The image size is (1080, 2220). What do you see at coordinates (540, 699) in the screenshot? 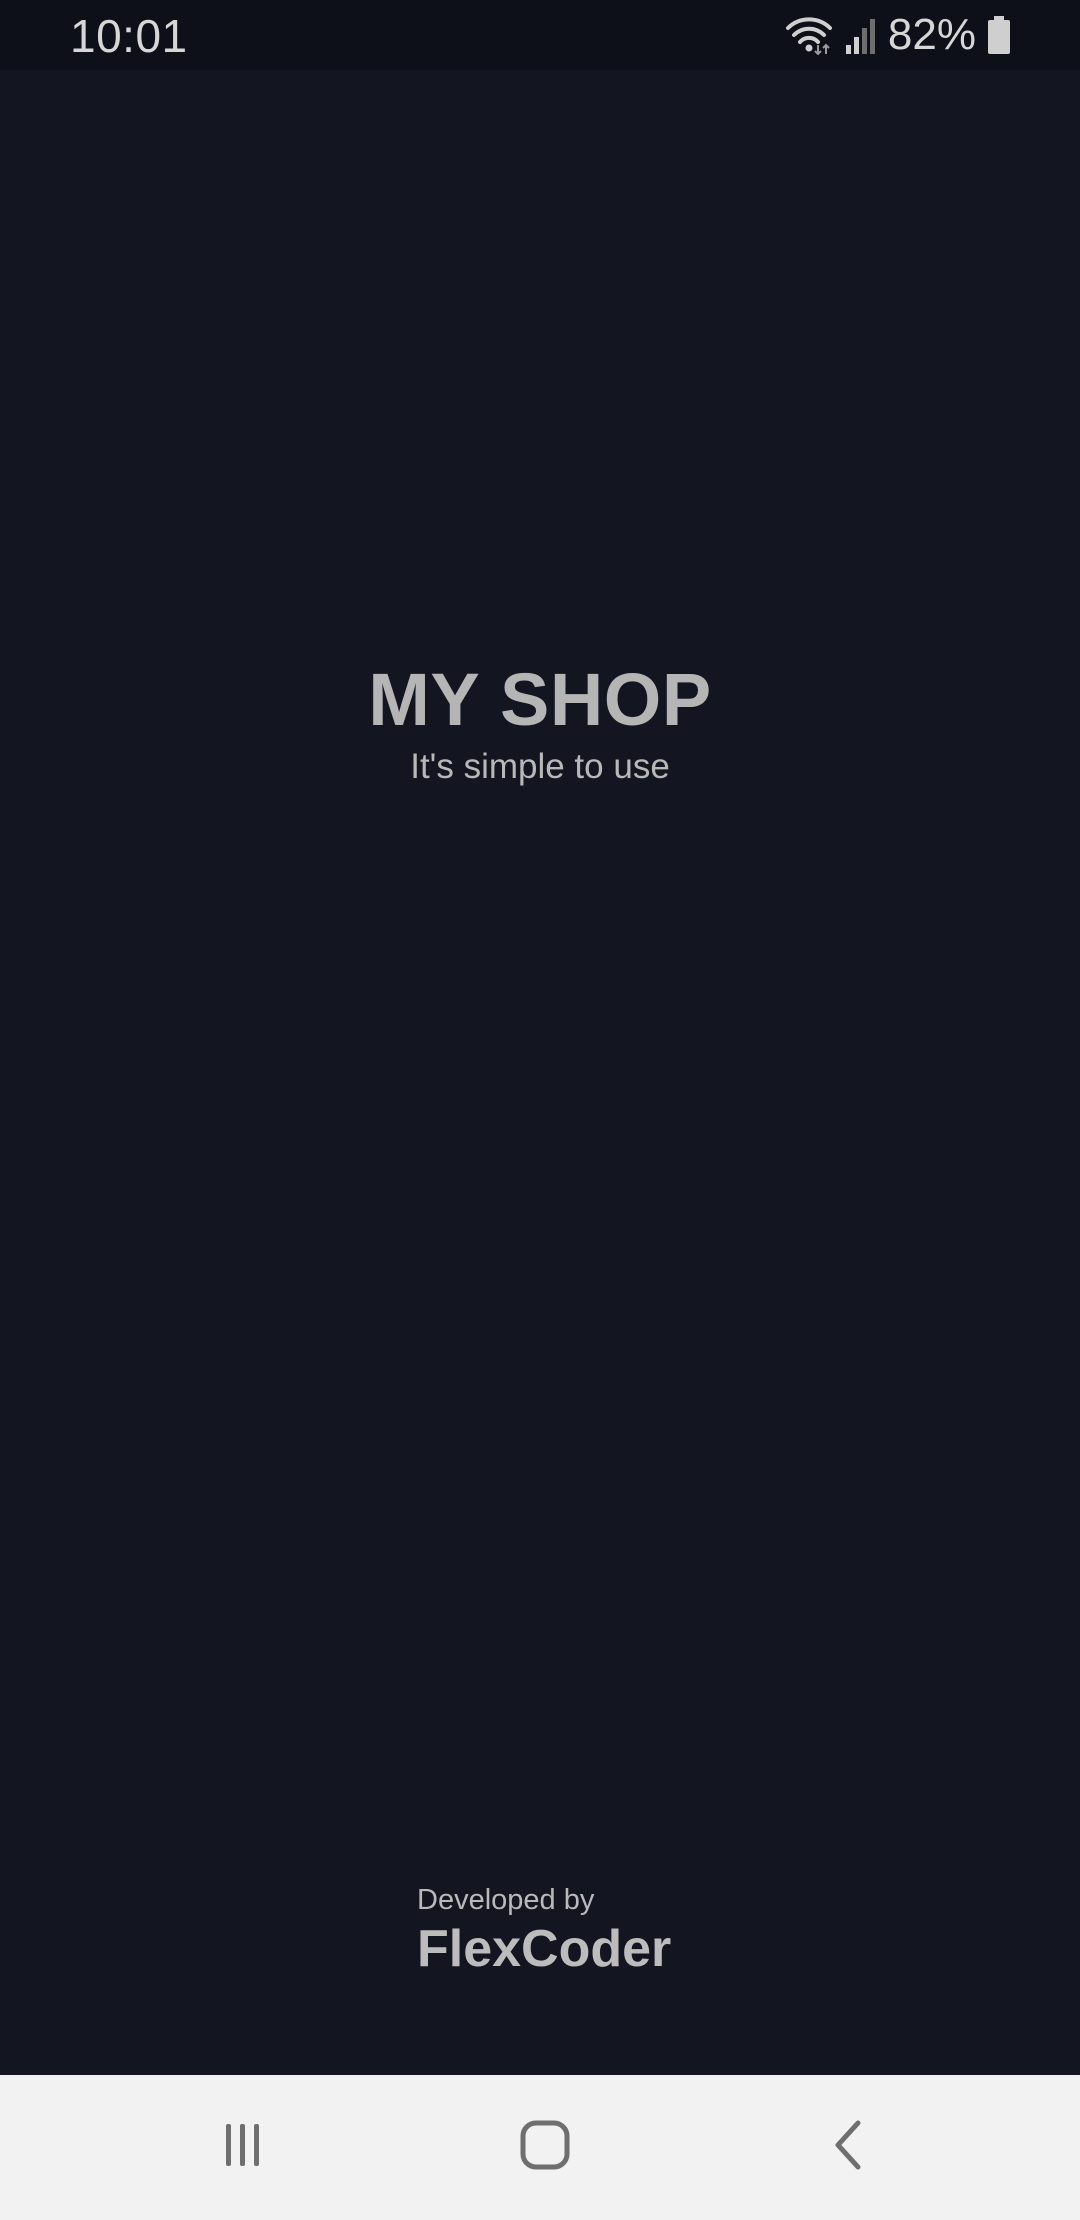
I see `app-title: MY SHOP` at bounding box center [540, 699].